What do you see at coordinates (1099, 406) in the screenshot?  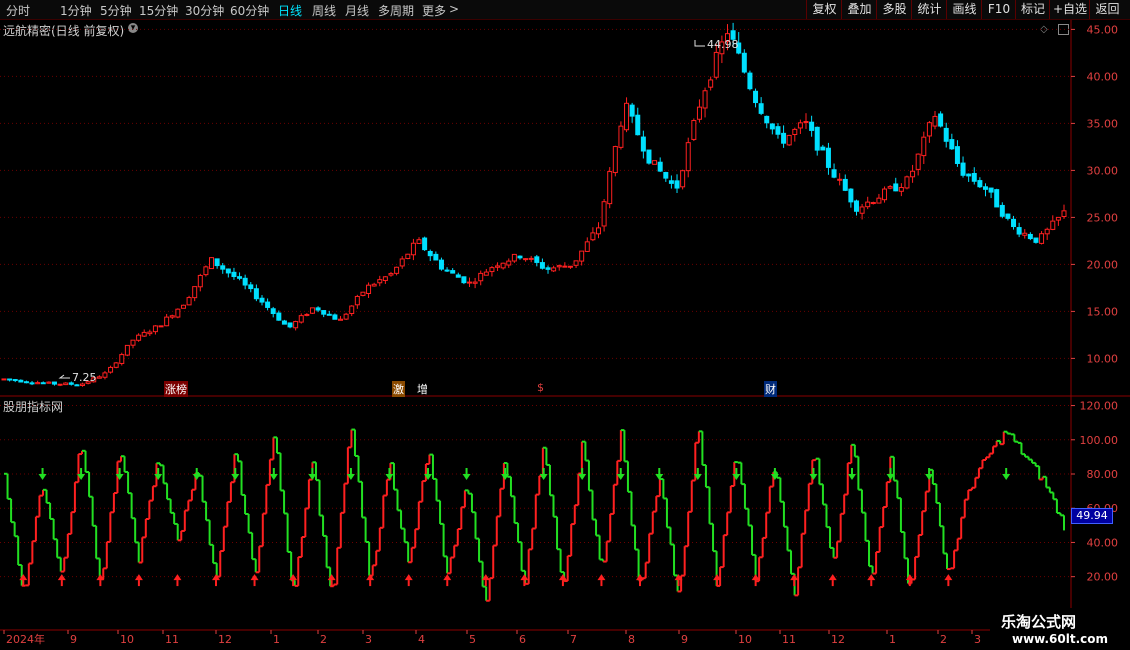 I see `ind-y-tick-label: 120.00` at bounding box center [1099, 406].